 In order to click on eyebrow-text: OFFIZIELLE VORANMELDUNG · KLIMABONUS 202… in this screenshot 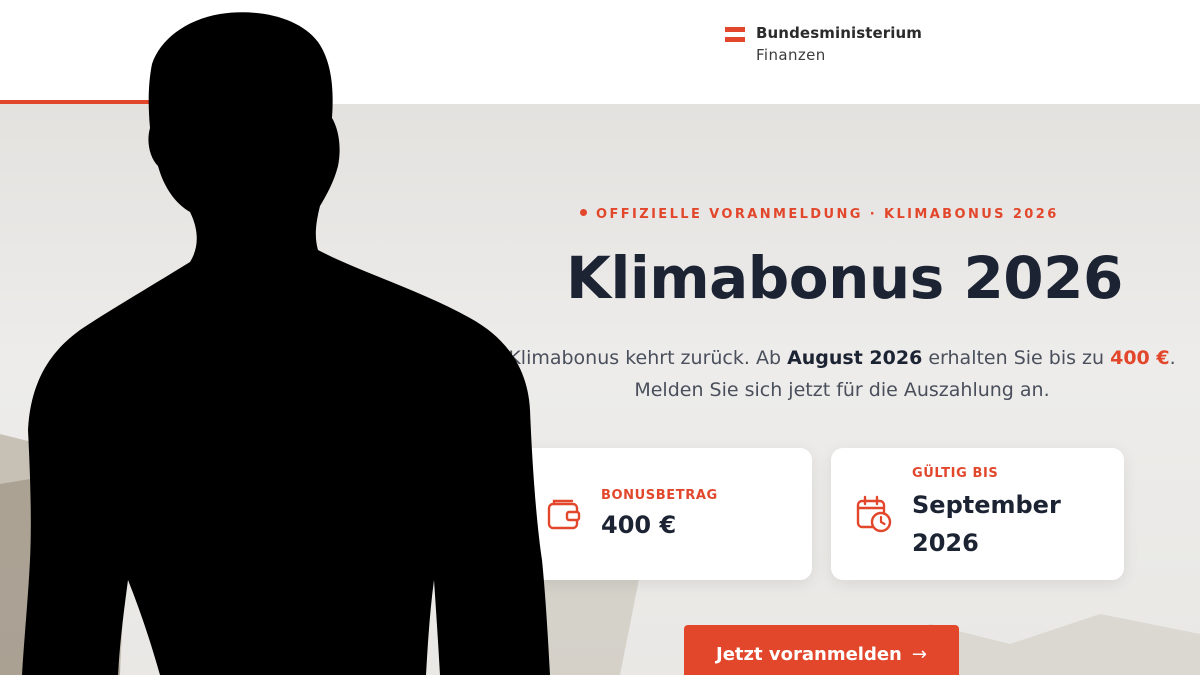, I will do `click(827, 214)`.